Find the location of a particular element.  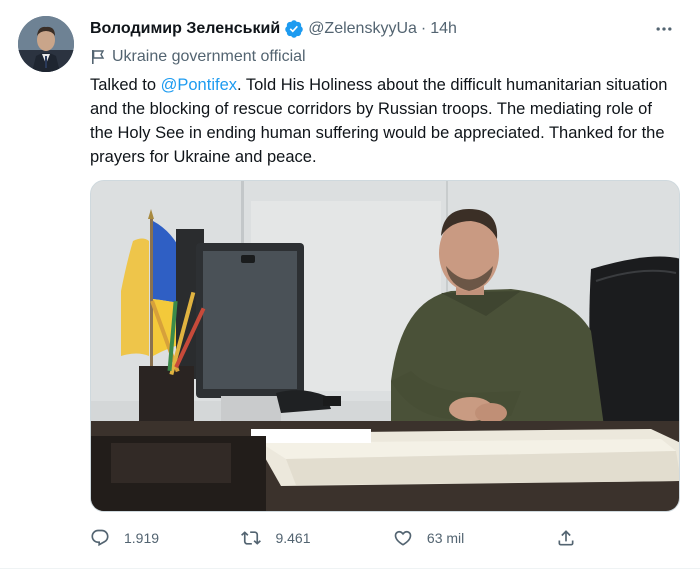

tweet-header: Володимир Зеленський @ZelenskyyUa · 14h is located at coordinates (387, 29).